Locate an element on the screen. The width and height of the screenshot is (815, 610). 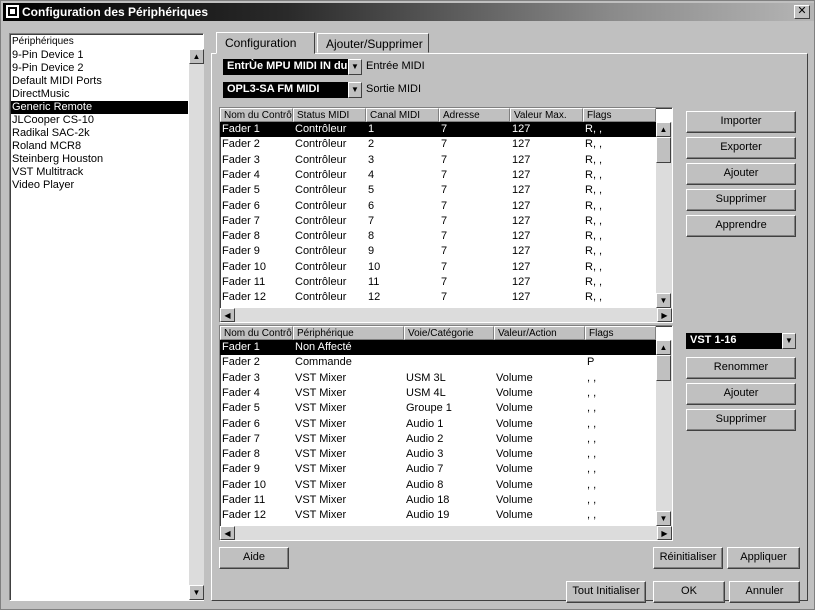
device-list-item: Default MIDI Ports is located at coordinates (99, 81).